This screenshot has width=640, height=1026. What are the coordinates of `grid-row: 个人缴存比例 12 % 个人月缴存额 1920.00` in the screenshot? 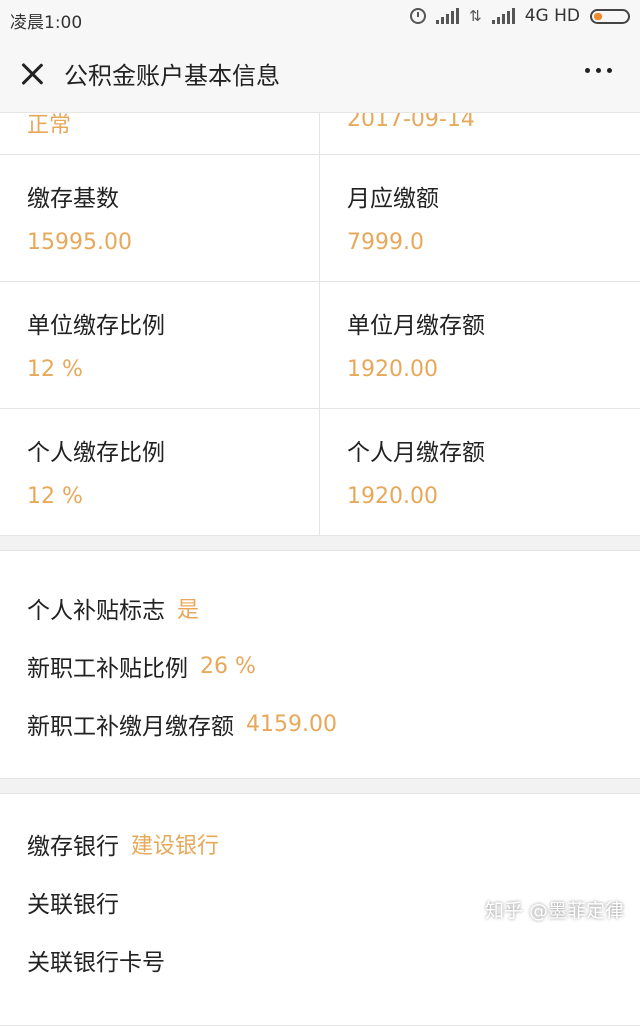 It's located at (320, 472).